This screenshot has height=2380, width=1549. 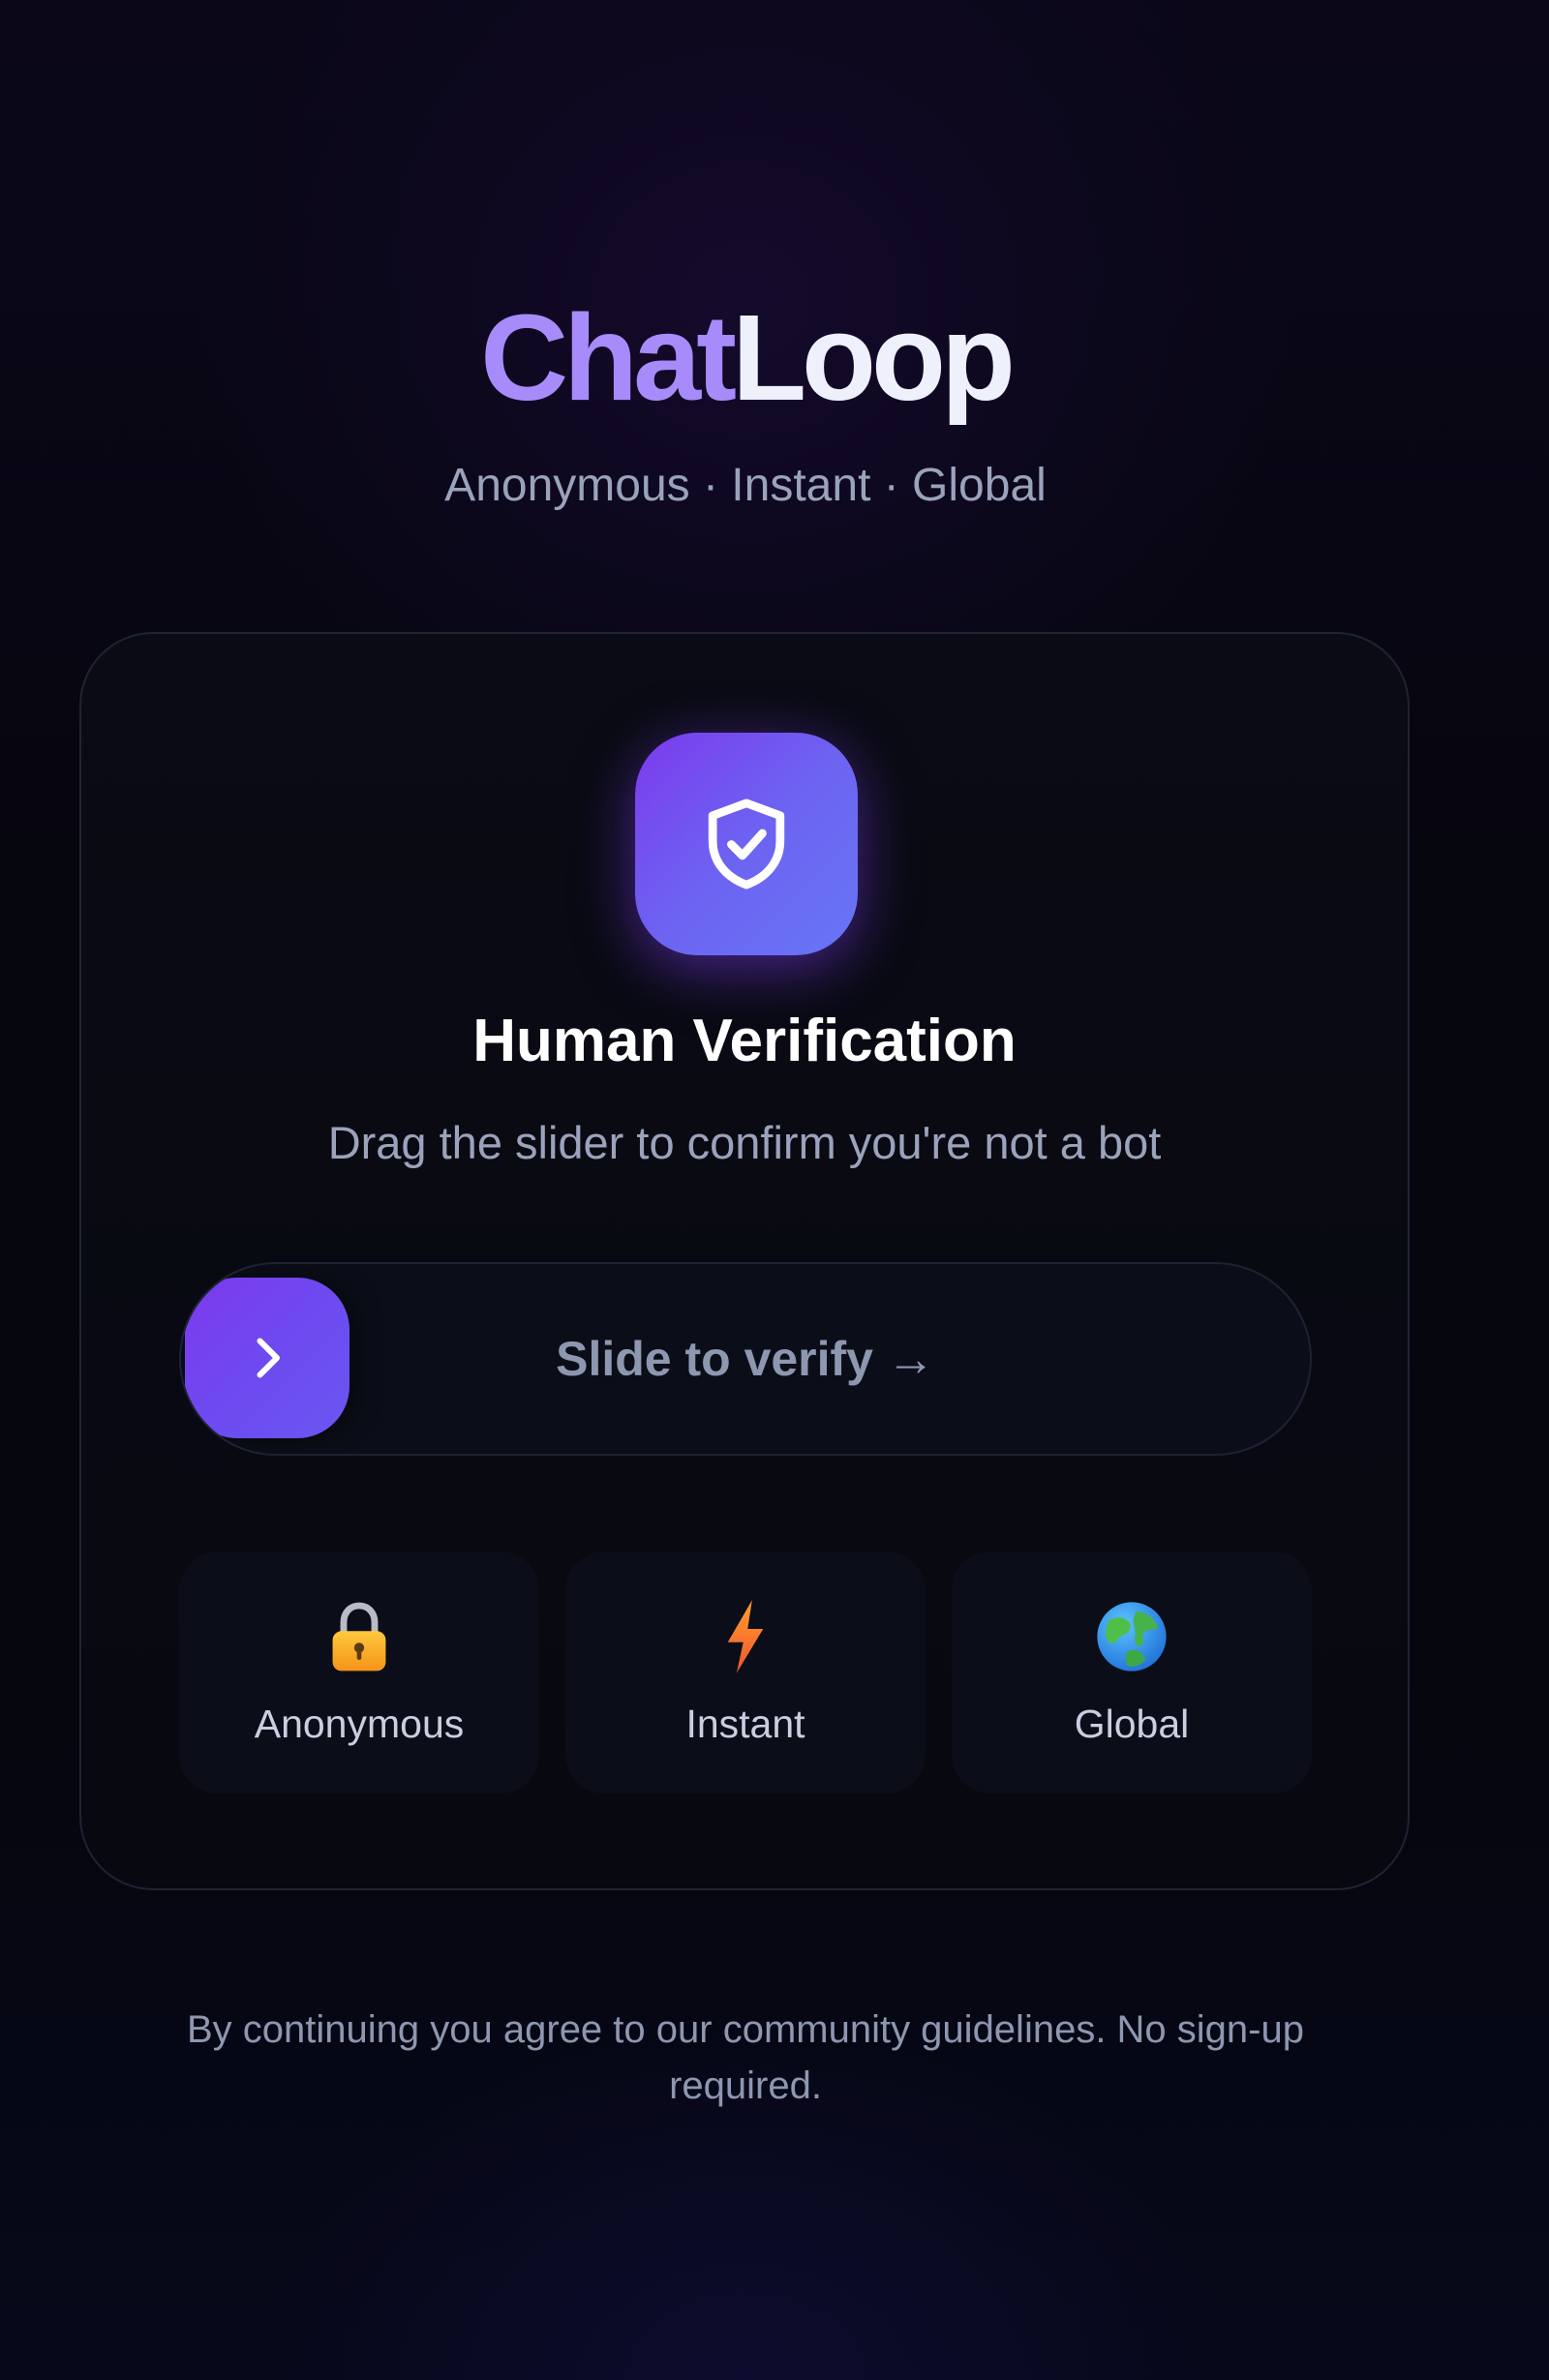 What do you see at coordinates (746, 1636) in the screenshot?
I see `lightning-icon` at bounding box center [746, 1636].